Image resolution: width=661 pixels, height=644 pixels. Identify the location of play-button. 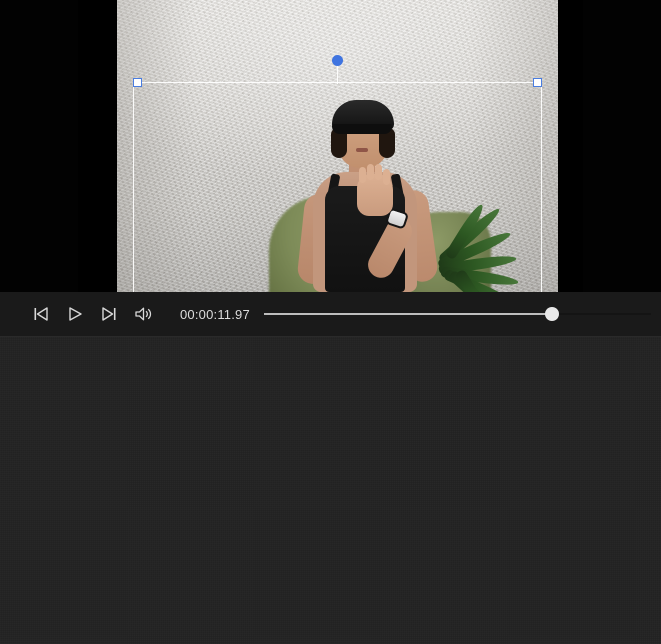
(75, 314).